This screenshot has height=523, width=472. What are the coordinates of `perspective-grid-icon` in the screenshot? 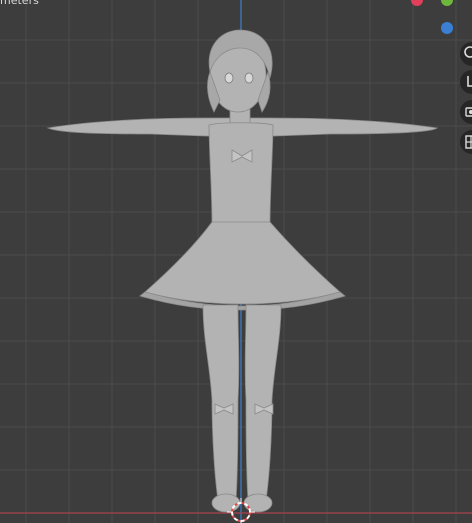 It's located at (468, 142).